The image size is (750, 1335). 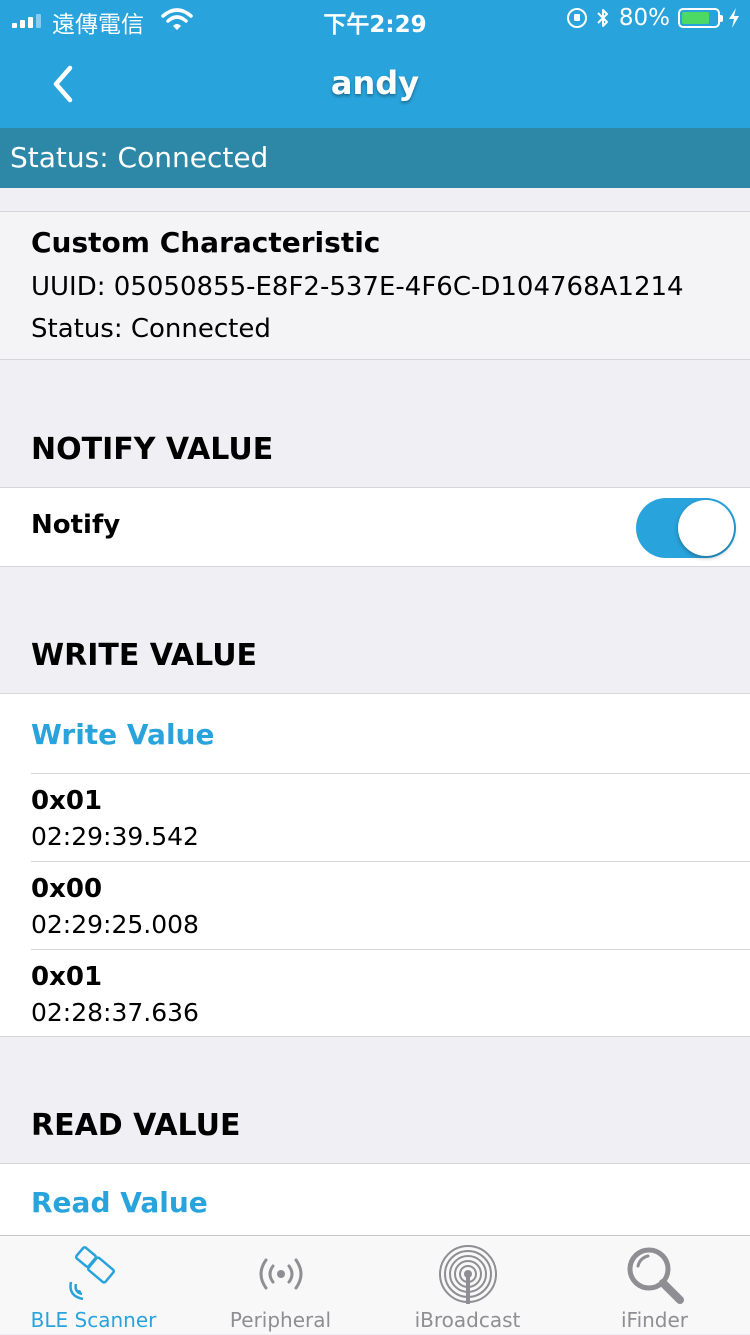 What do you see at coordinates (390, 817) in the screenshot?
I see `write-entry: 0x01 02:29:39.542` at bounding box center [390, 817].